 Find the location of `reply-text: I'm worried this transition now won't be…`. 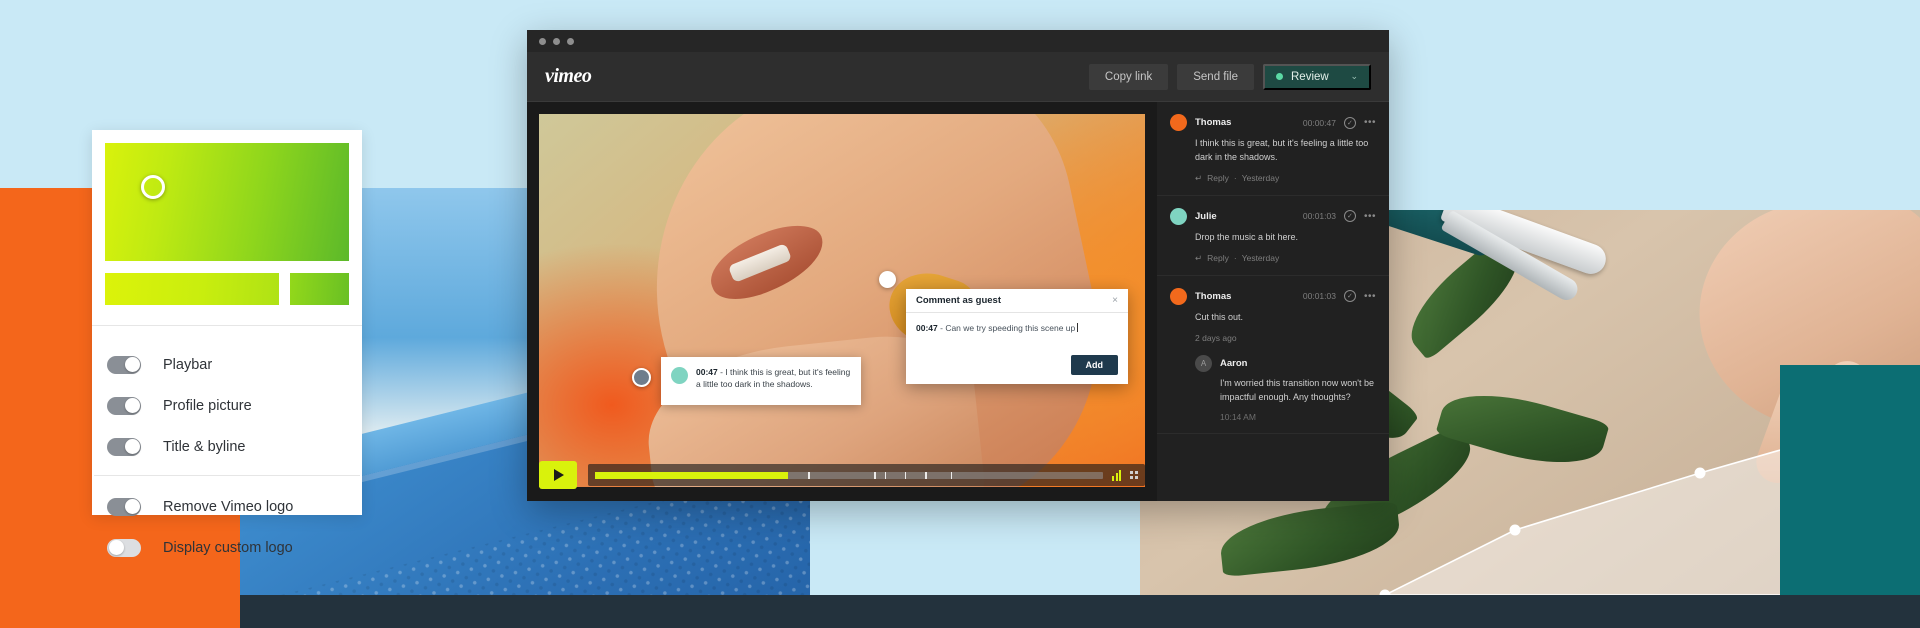

reply-text: I'm worried this transition now won't be… is located at coordinates (1297, 389).